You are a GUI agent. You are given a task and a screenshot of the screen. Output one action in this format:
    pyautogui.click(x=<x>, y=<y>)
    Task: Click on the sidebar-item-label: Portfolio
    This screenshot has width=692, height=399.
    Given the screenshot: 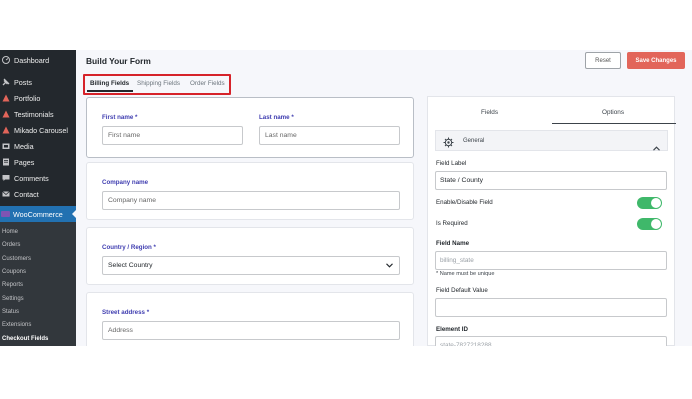 What is the action you would take?
    pyautogui.click(x=27, y=98)
    